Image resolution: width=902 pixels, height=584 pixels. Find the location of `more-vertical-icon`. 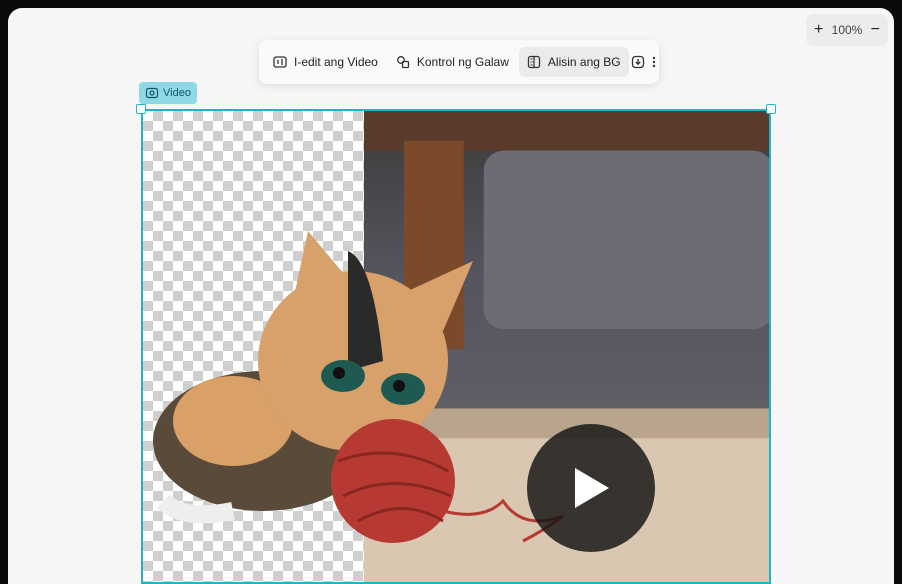

more-vertical-icon is located at coordinates (654, 62).